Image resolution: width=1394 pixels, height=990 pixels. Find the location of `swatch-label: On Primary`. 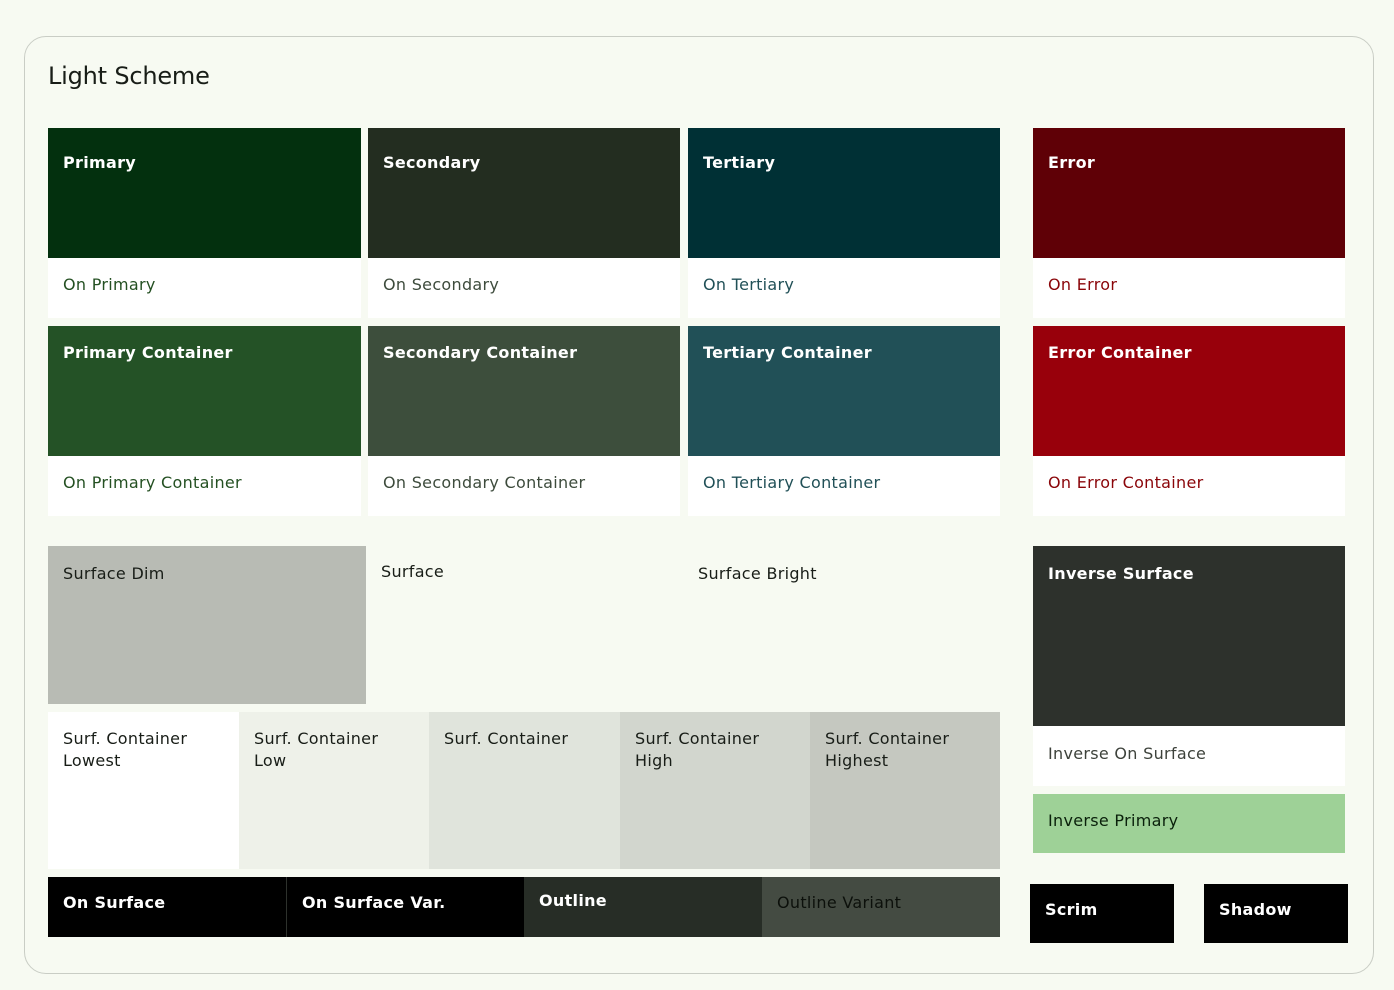

swatch-label: On Primary is located at coordinates (109, 284).